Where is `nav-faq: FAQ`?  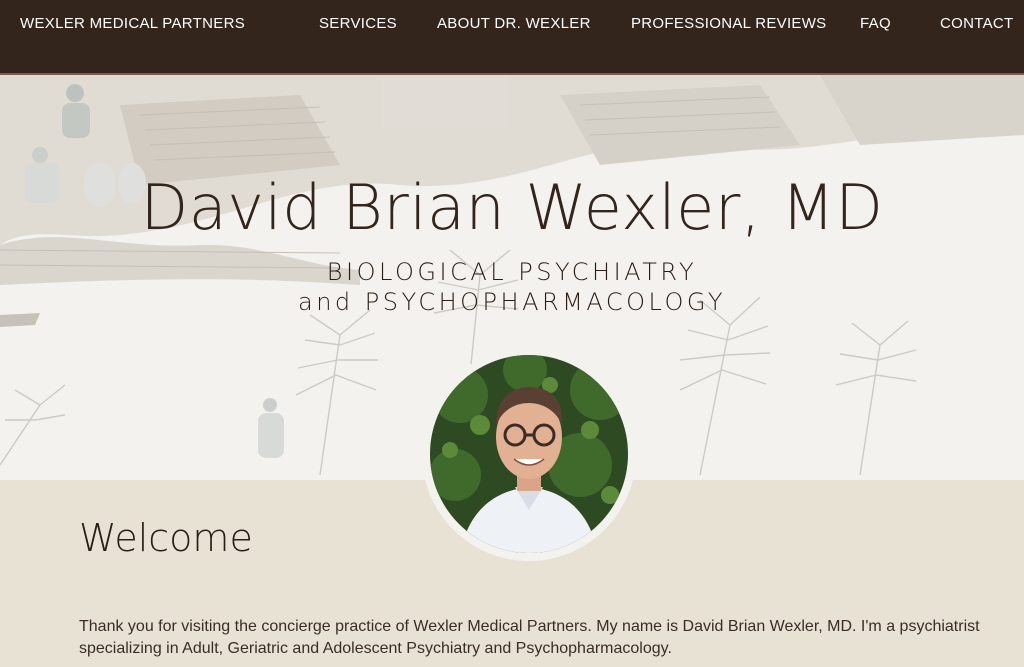 nav-faq: FAQ is located at coordinates (875, 23).